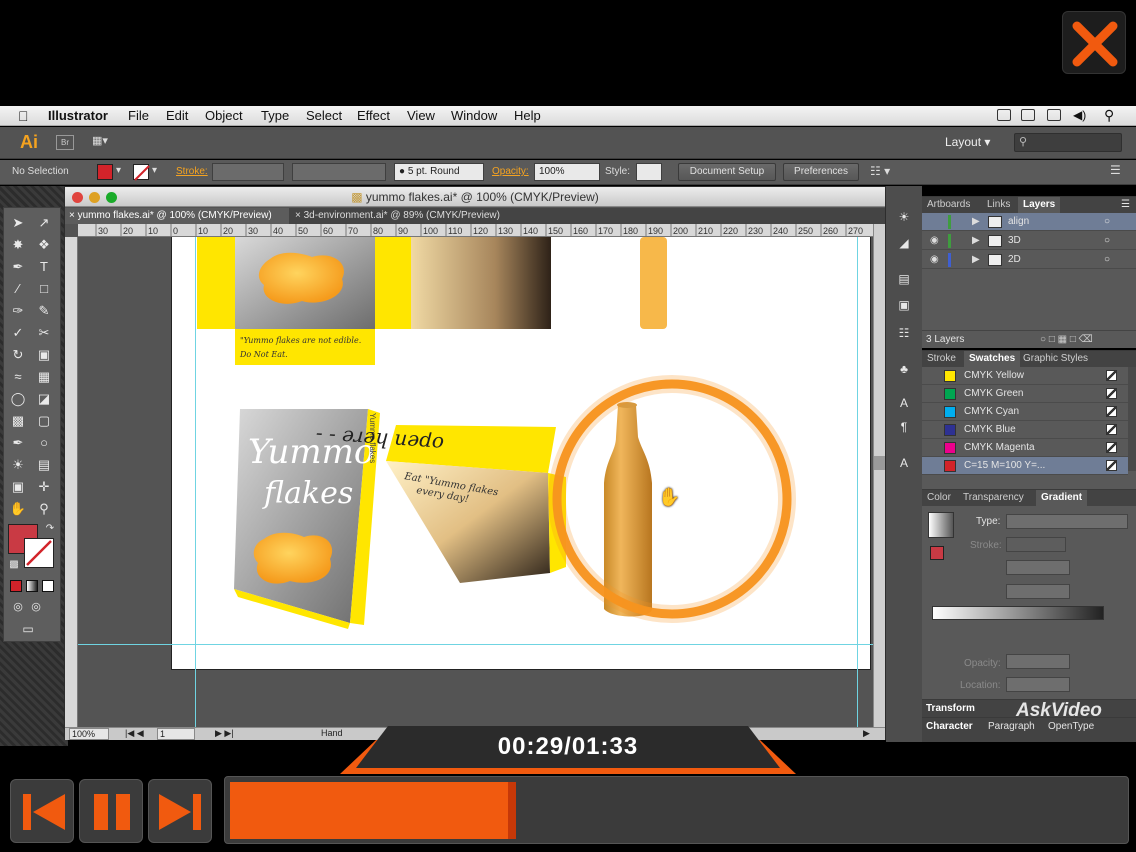 The height and width of the screenshot is (852, 1136). What do you see at coordinates (44, 443) in the screenshot?
I see `blend-tool-icon: ○` at bounding box center [44, 443].